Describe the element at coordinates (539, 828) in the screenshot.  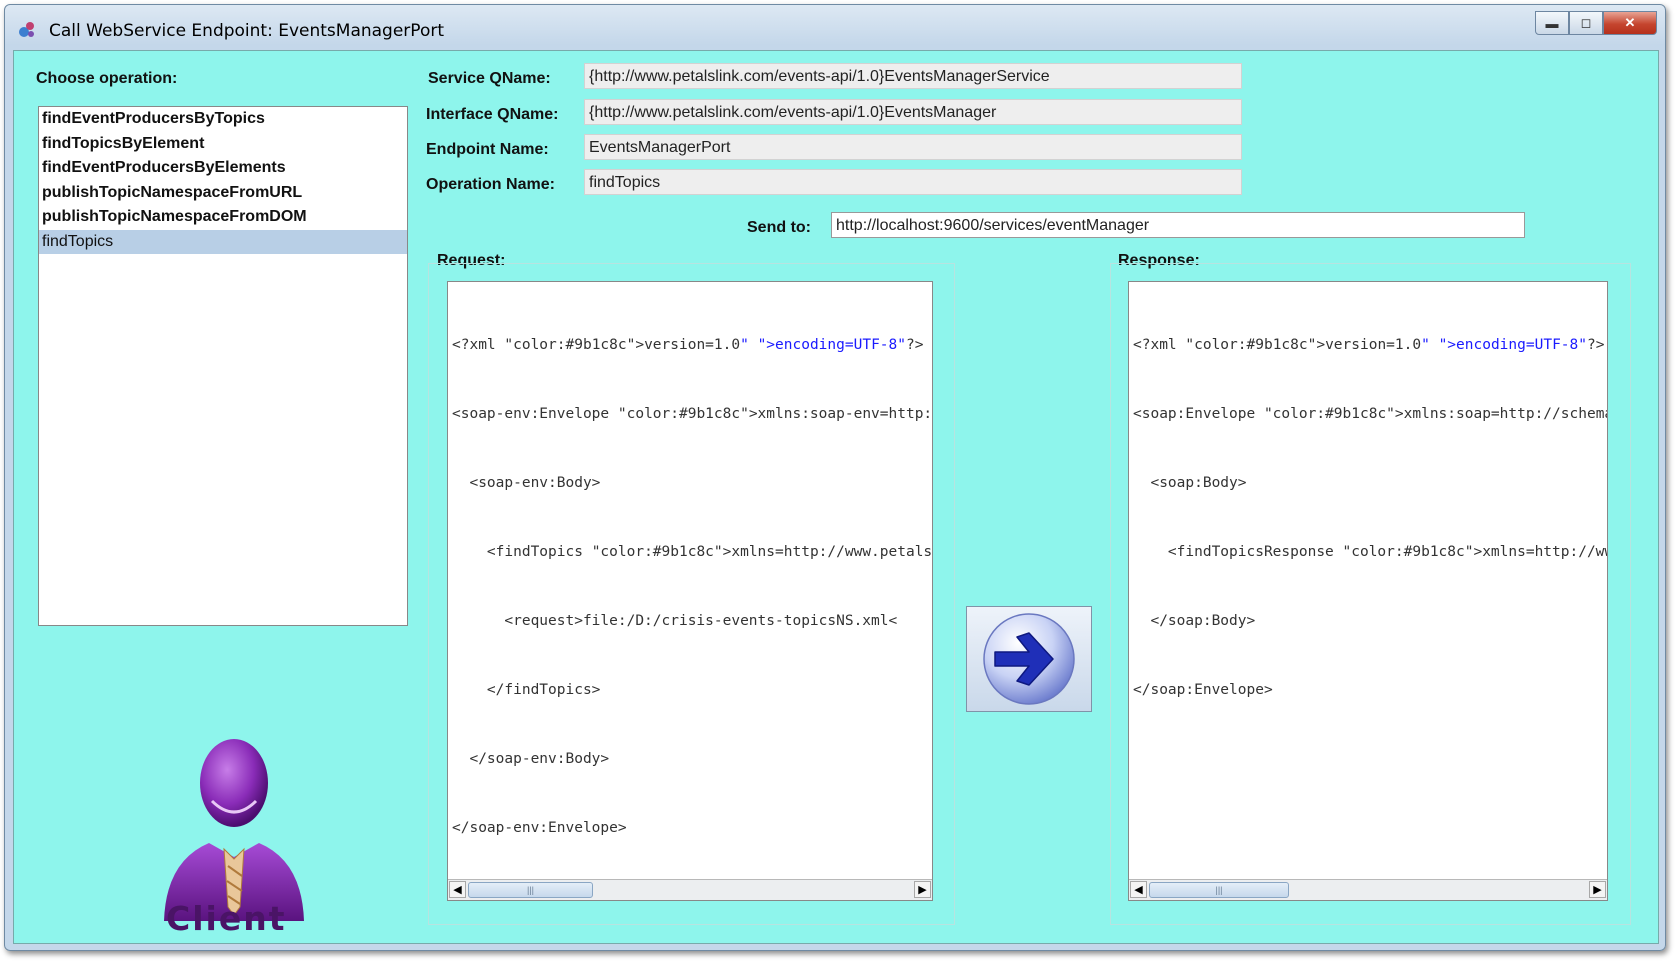
I see `xml-line: </soap-env:Envelope>` at that location.